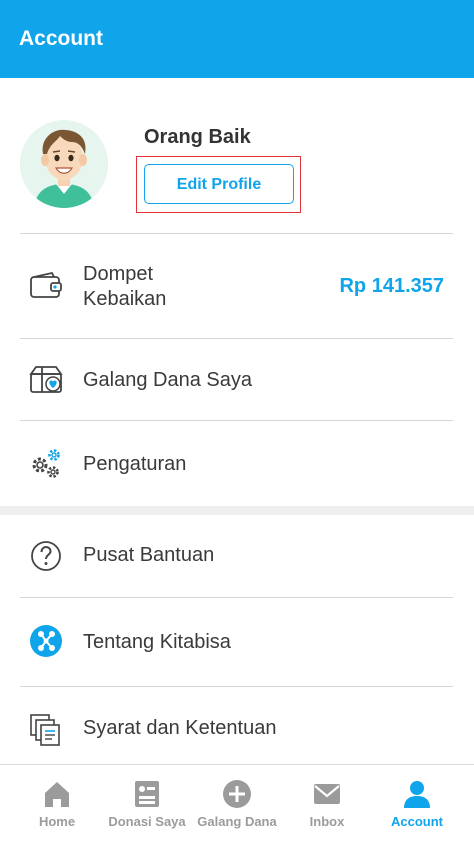  Describe the element at coordinates (237, 642) in the screenshot. I see `menu-item-about: Tentang Kitabisa` at that location.